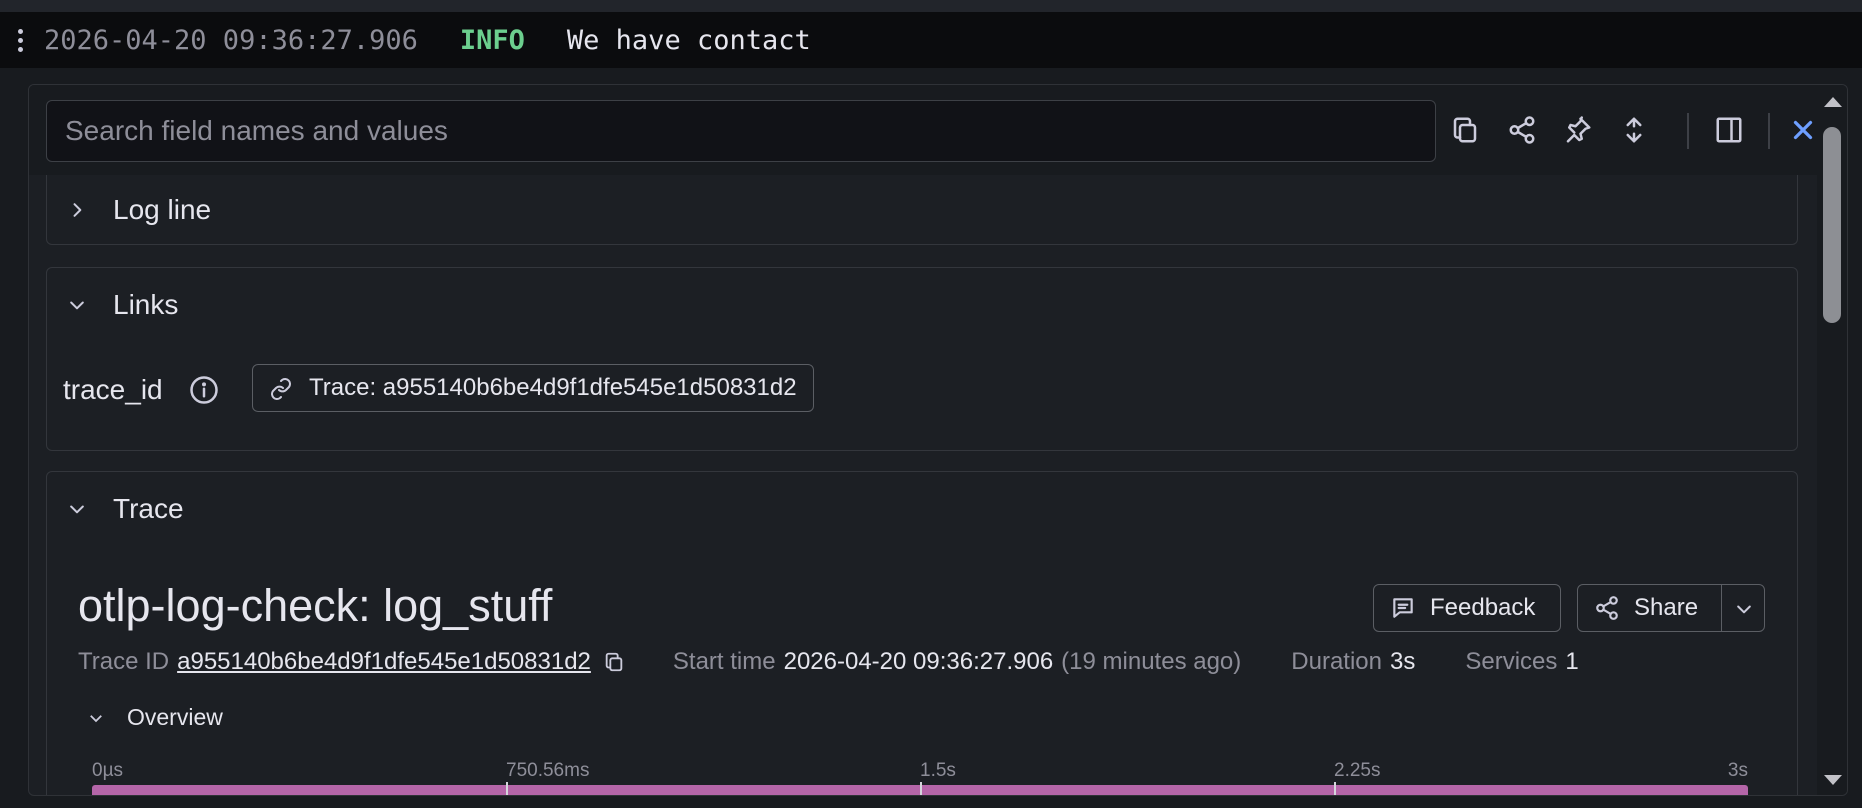 The image size is (1862, 808). What do you see at coordinates (315, 605) in the screenshot?
I see `trace-title: otlp-log-check: log_stuff` at bounding box center [315, 605].